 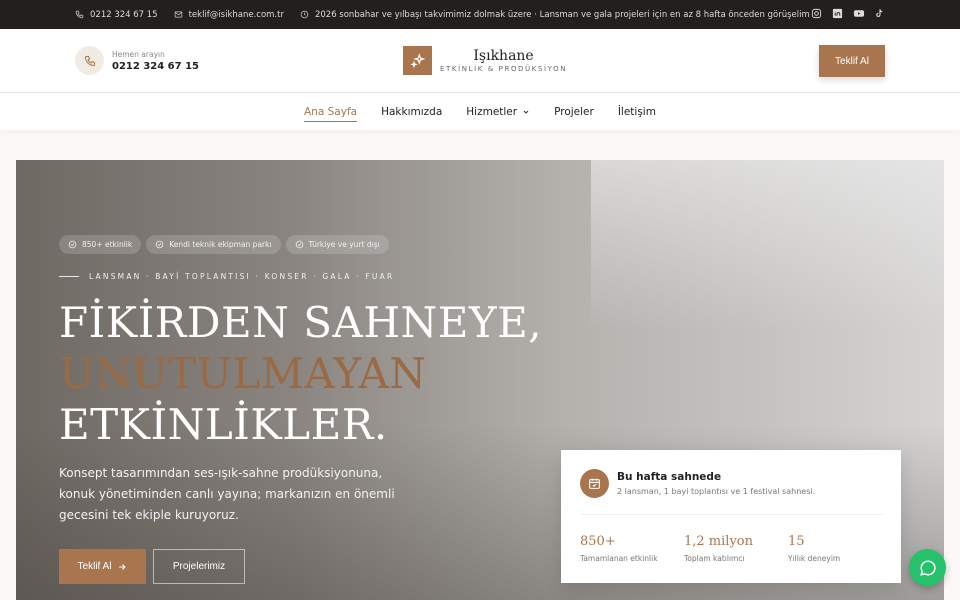 I want to click on hero-title-accent: UNUTULMAYAN, so click(x=243, y=373).